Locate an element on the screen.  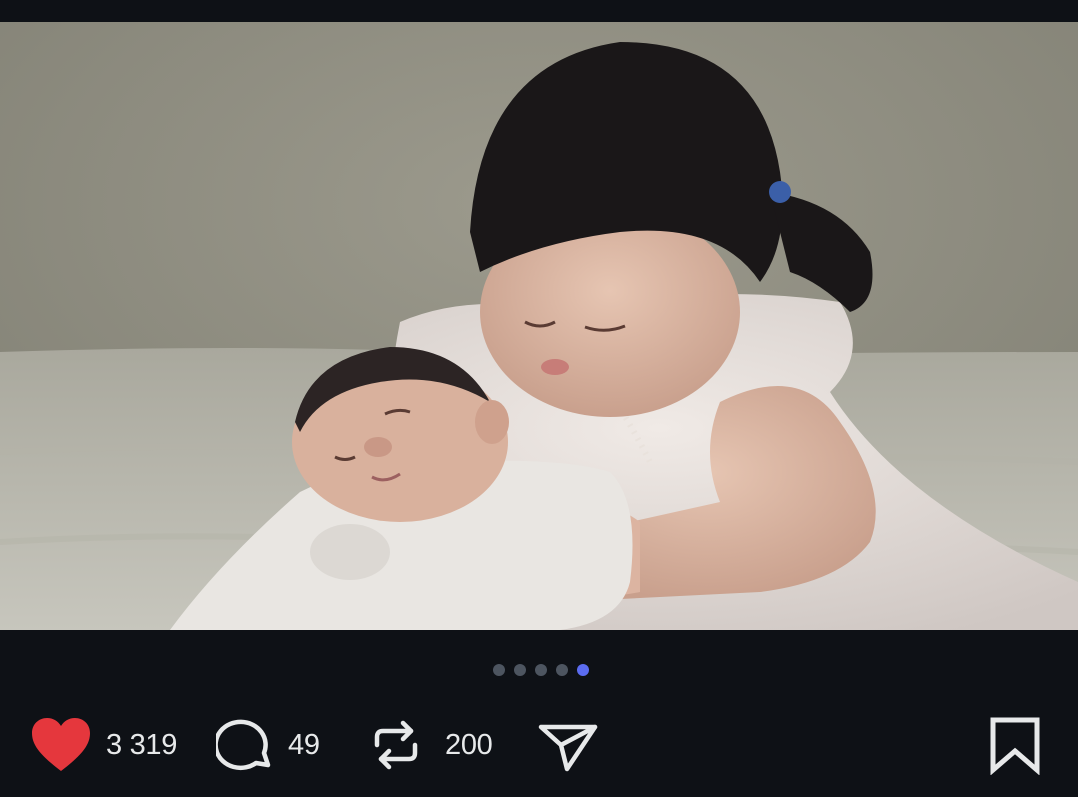
repost-count: 200 is located at coordinates (469, 744).